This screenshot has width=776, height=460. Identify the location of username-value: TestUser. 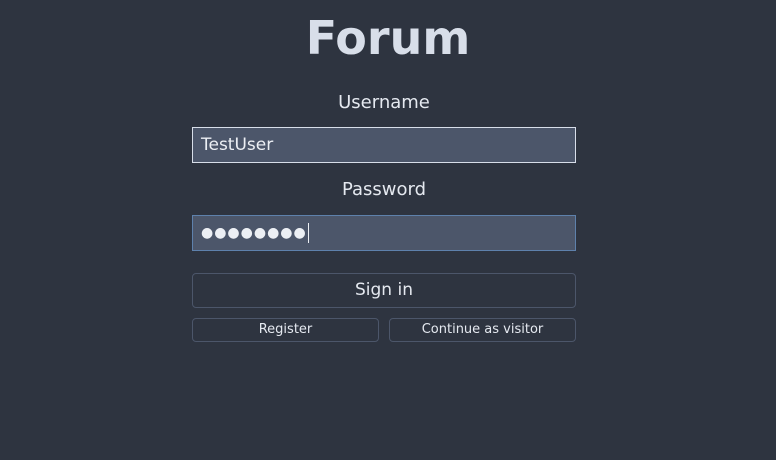
(237, 145).